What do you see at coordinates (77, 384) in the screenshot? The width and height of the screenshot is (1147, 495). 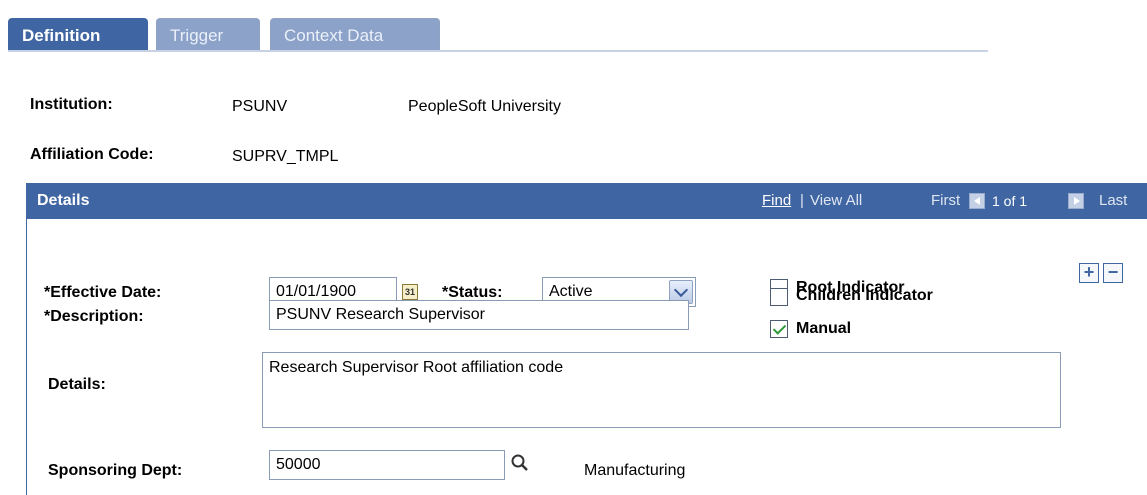 I see `details-label: Details:` at bounding box center [77, 384].